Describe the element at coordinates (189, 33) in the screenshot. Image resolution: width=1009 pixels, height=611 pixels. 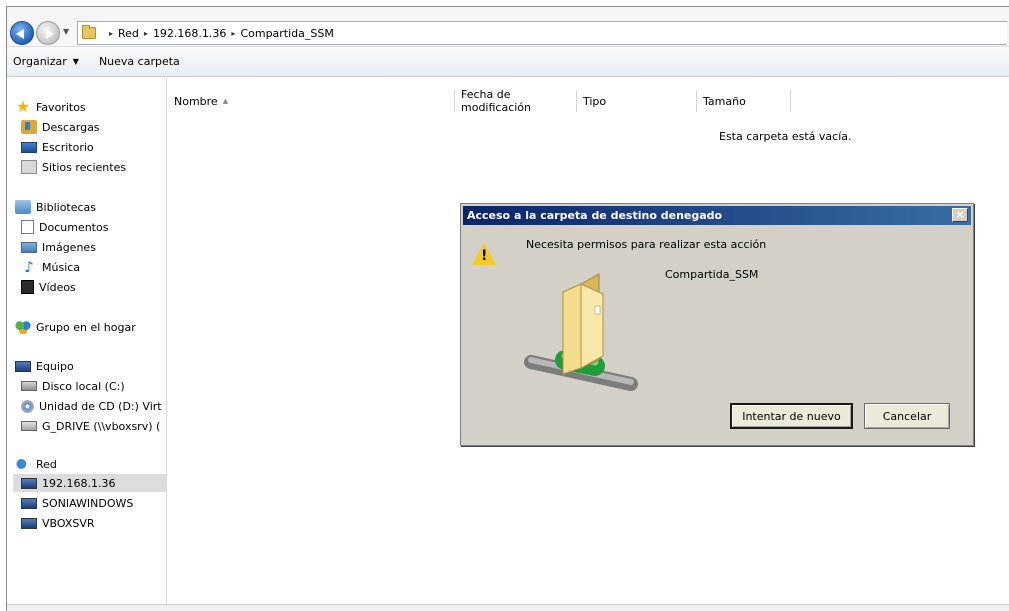
I see `breadcrumb-item: 192.168.1.36` at that location.